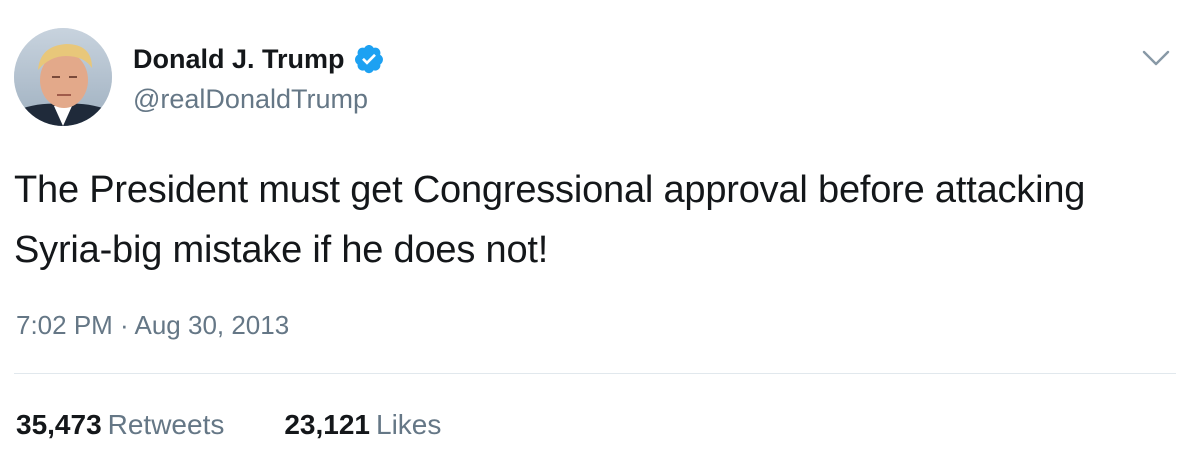  What do you see at coordinates (152, 325) in the screenshot?
I see `tweet-timestamp: 7:02 PM · Aug 30, 2013` at bounding box center [152, 325].